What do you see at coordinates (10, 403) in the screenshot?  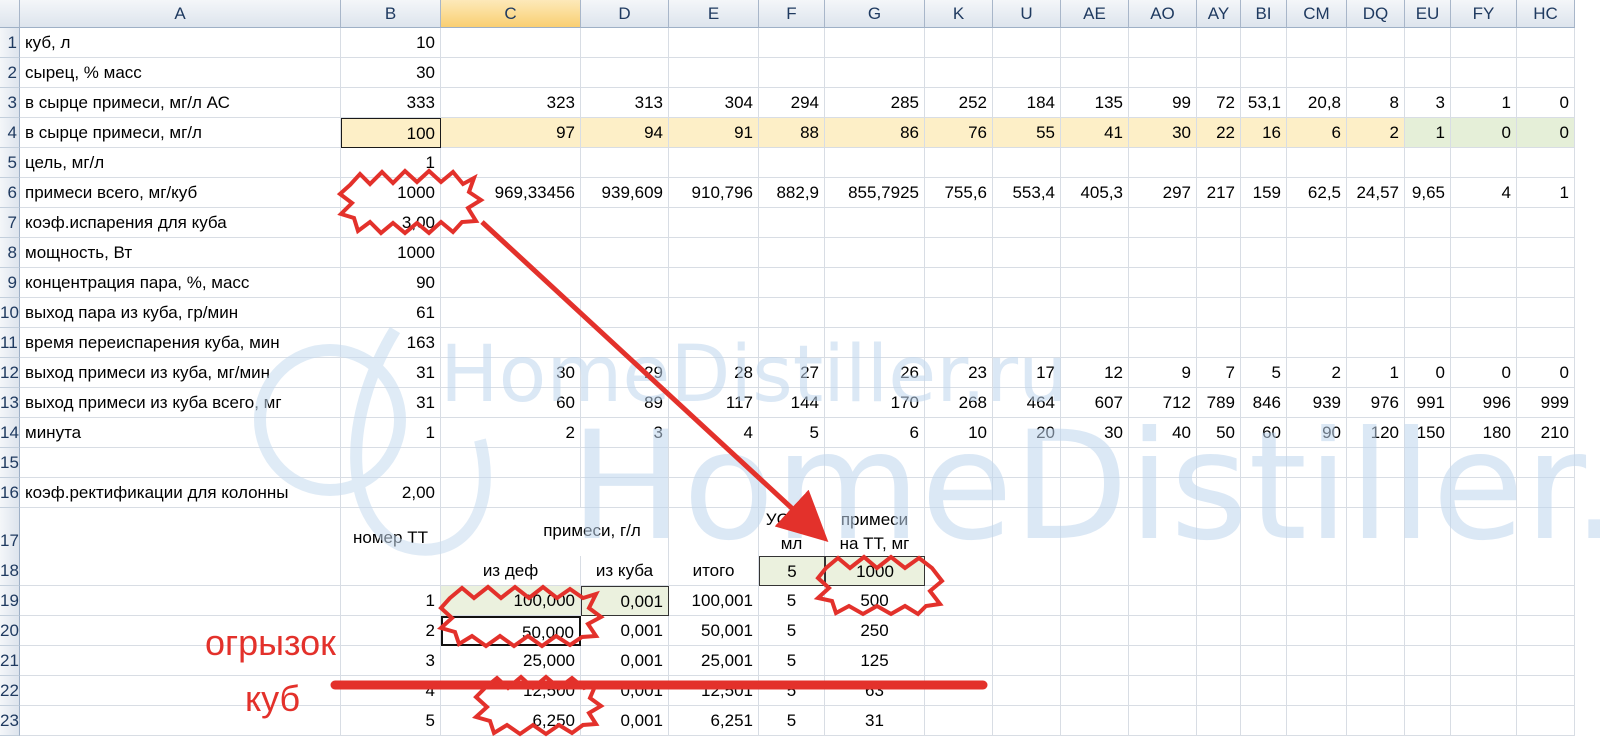 I see `row-header-13: 13` at bounding box center [10, 403].